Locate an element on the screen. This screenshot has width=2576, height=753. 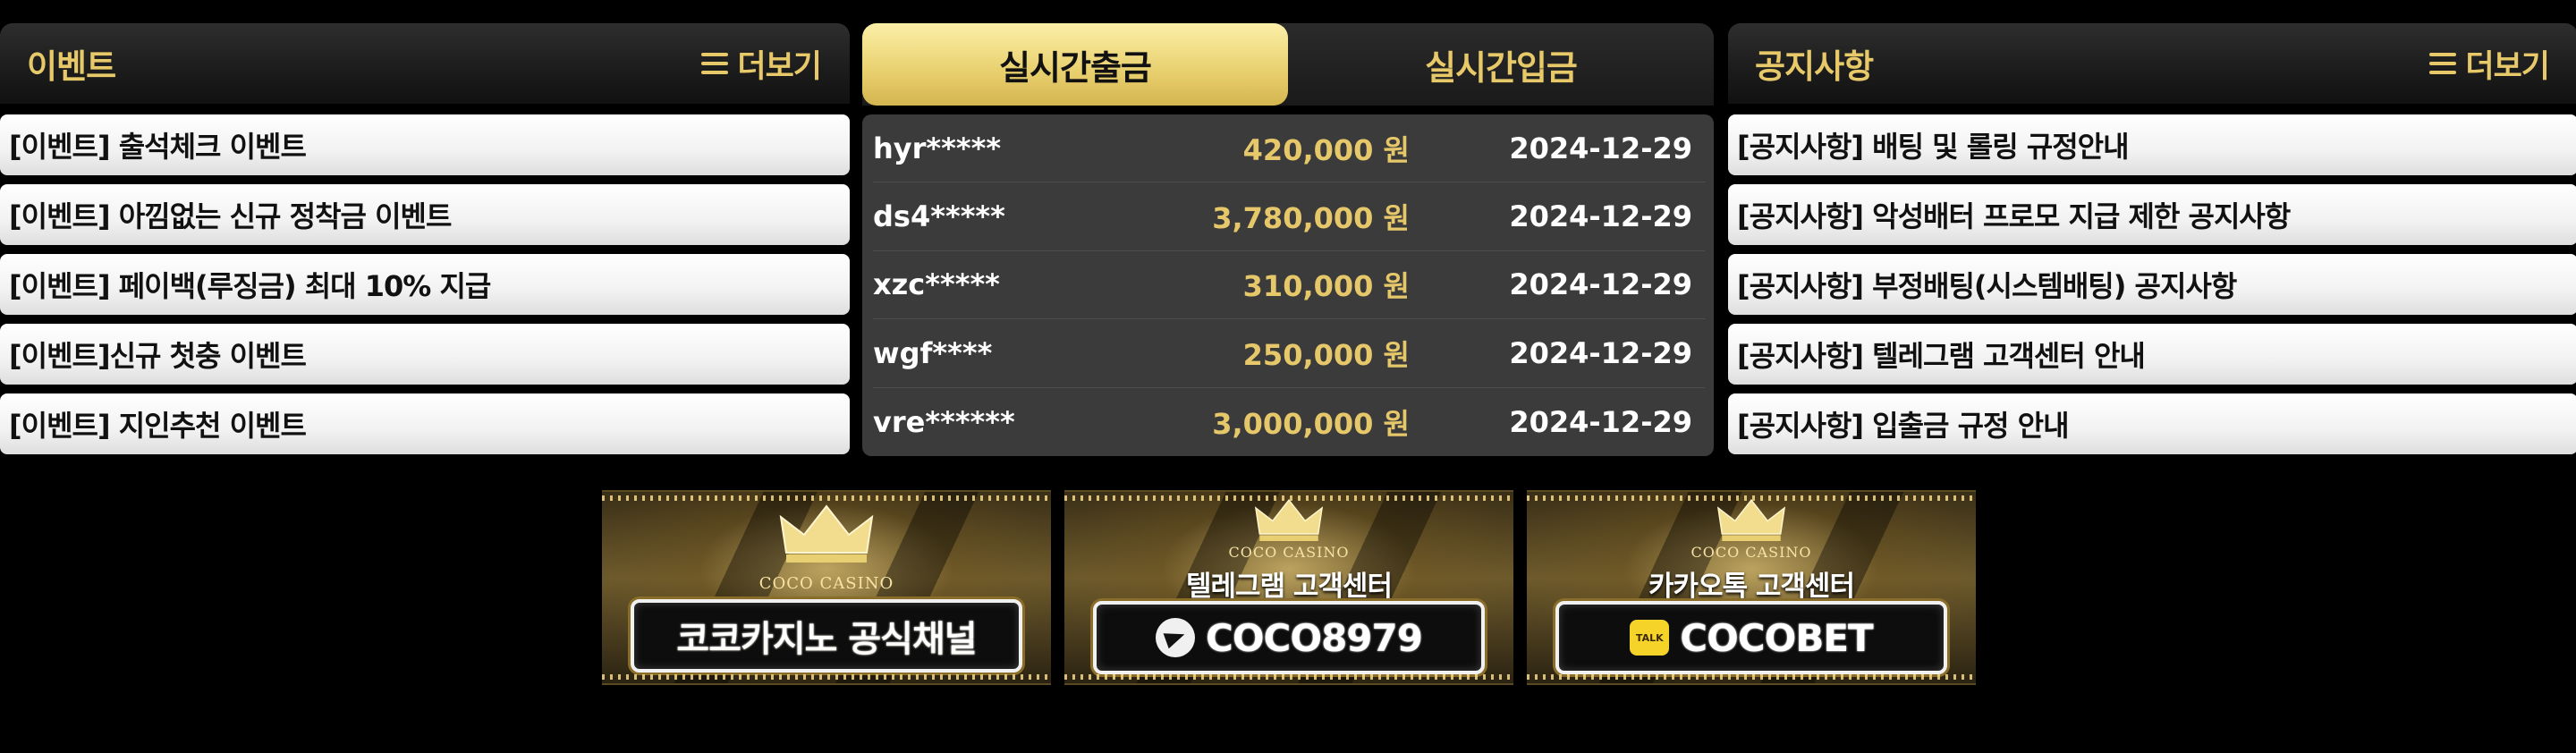
table-row: hyr***** 420,000 원 2024-12-29 is located at coordinates (1289, 148).